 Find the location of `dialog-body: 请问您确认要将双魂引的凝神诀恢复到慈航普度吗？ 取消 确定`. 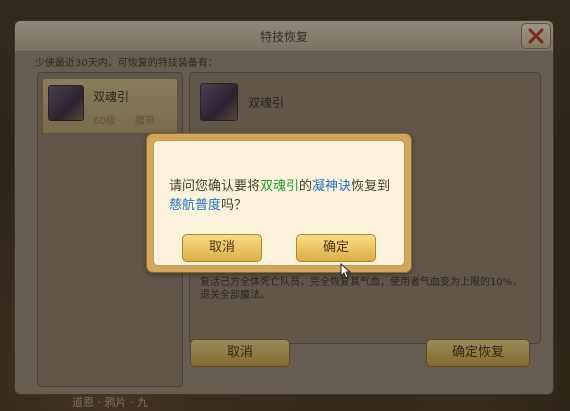

dialog-body: 请问您确认要将双魂引的凝神诀恢复到慈航普度吗？ 取消 确定 is located at coordinates (279, 203).